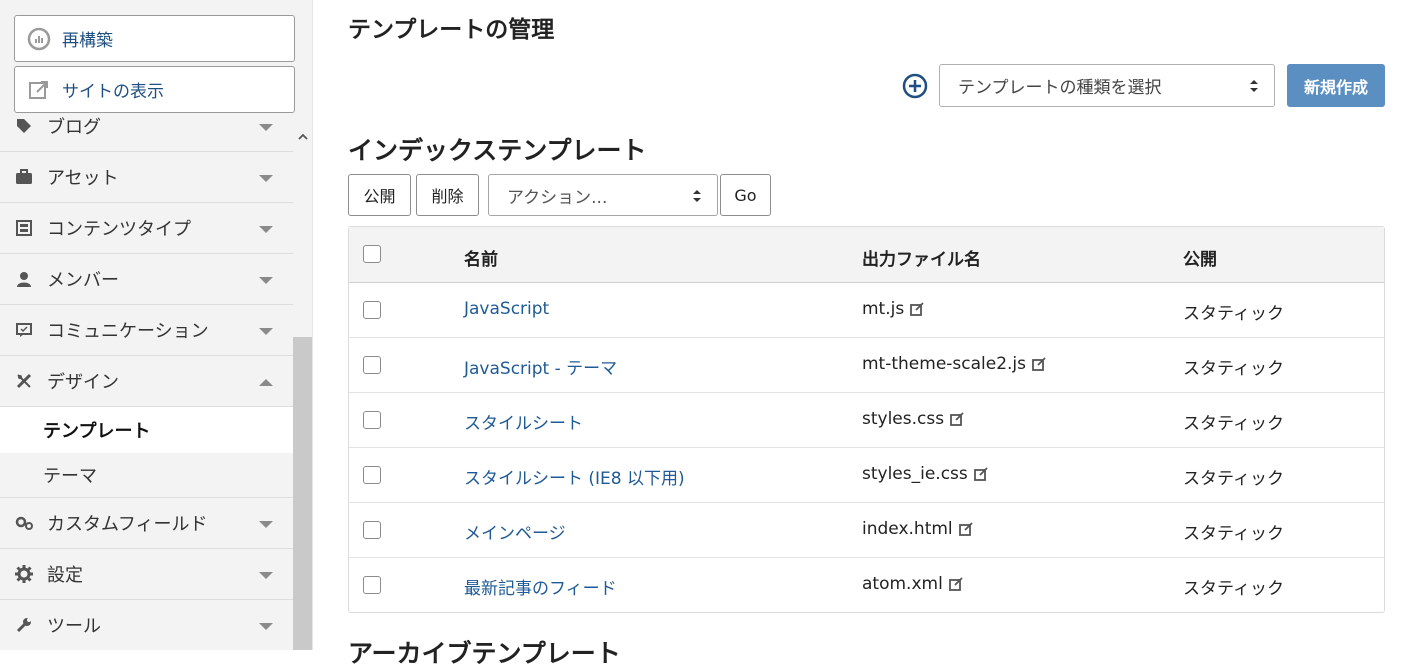  I want to click on template-name-link: JavaScript, so click(506, 309).